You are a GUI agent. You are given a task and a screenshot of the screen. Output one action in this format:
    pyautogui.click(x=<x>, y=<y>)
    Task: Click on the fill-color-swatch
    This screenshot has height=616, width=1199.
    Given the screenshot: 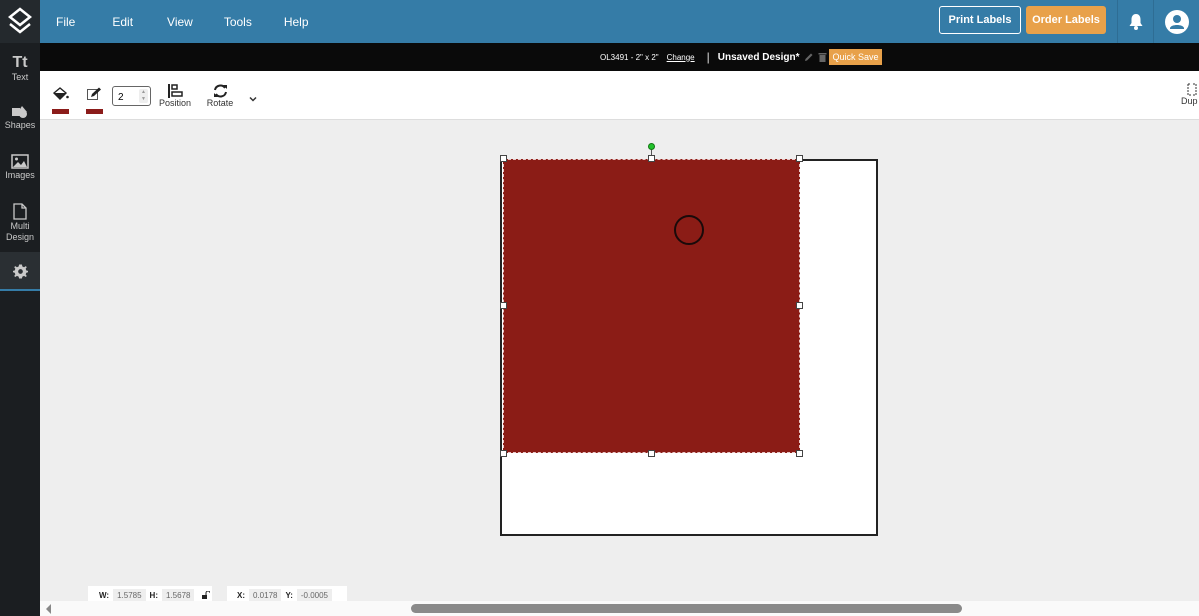 What is the action you would take?
    pyautogui.click(x=60, y=111)
    